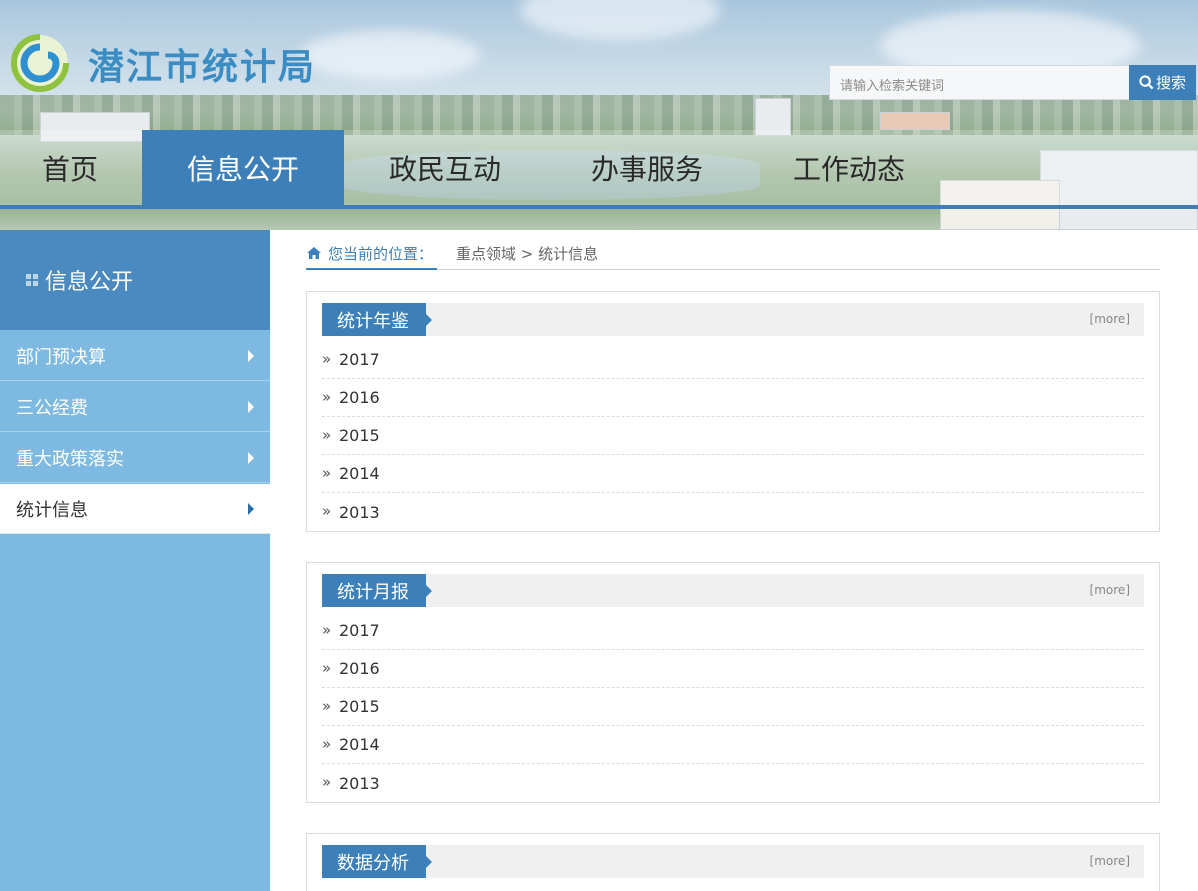  What do you see at coordinates (202, 67) in the screenshot?
I see `site-title: 潜江市统计局` at bounding box center [202, 67].